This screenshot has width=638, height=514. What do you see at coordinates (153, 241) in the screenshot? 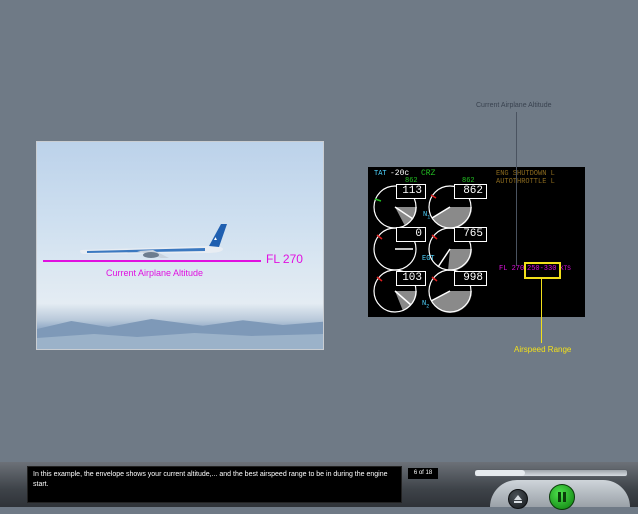
I see `airplane-illustration: ▲` at bounding box center [153, 241].